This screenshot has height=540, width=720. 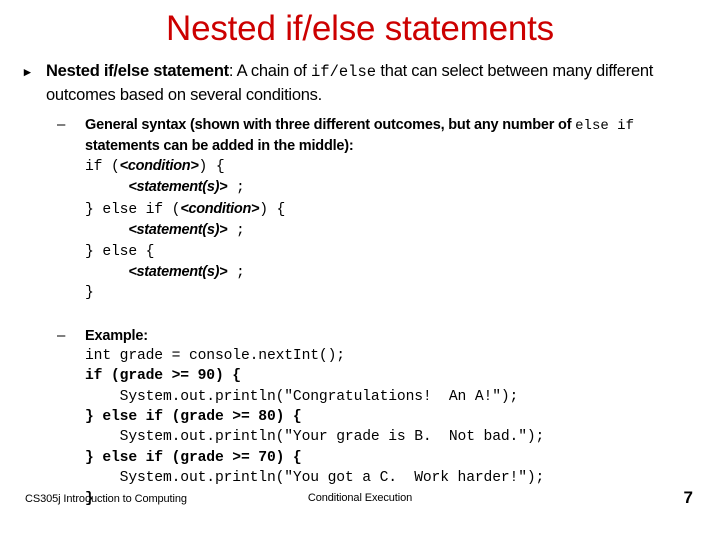 What do you see at coordinates (116, 335) in the screenshot?
I see `bullet3-text: Example:` at bounding box center [116, 335].